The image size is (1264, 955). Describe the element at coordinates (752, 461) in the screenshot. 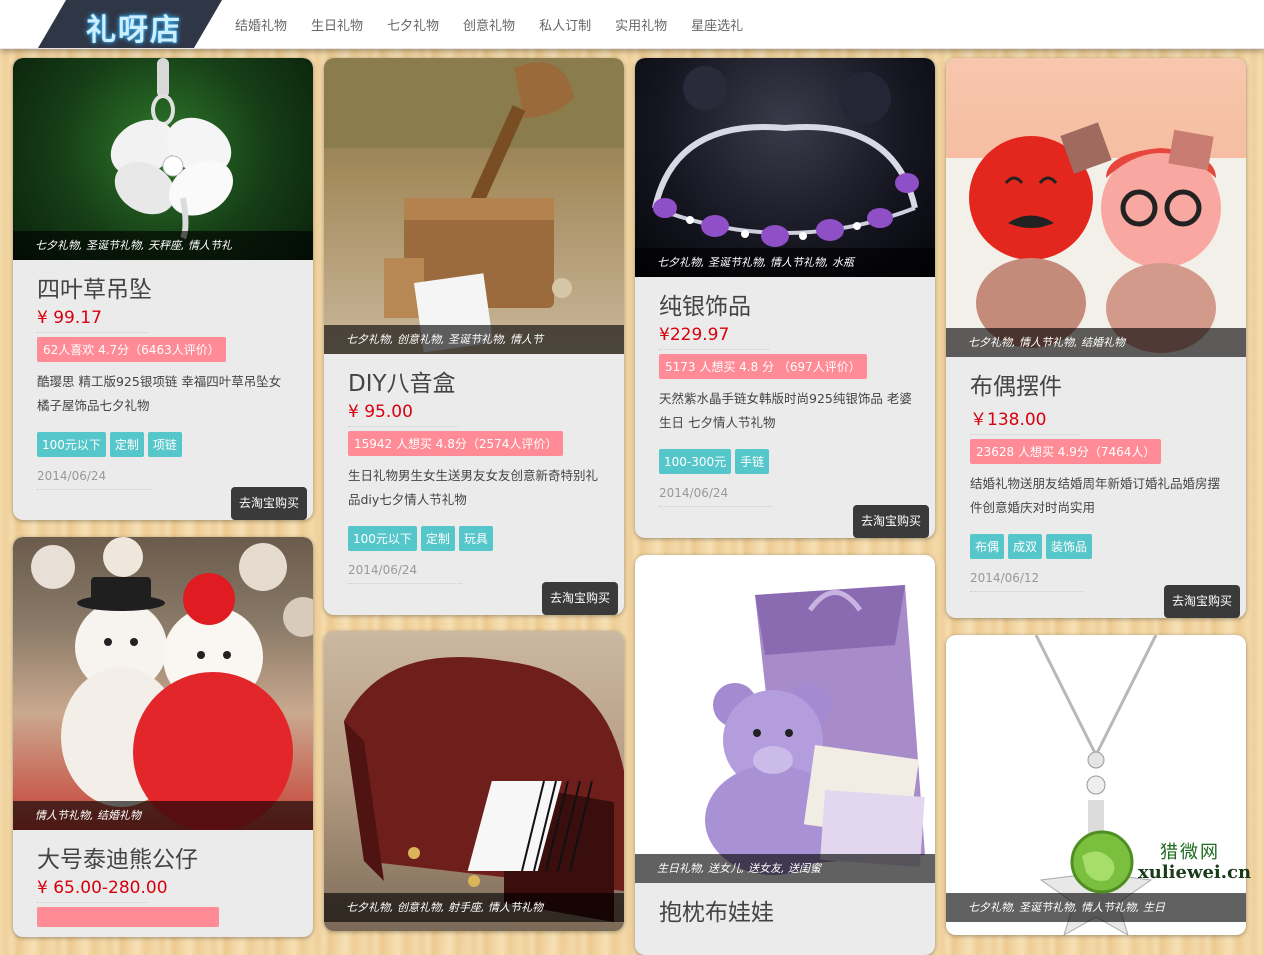

I see `tag-chip: 手链` at that location.